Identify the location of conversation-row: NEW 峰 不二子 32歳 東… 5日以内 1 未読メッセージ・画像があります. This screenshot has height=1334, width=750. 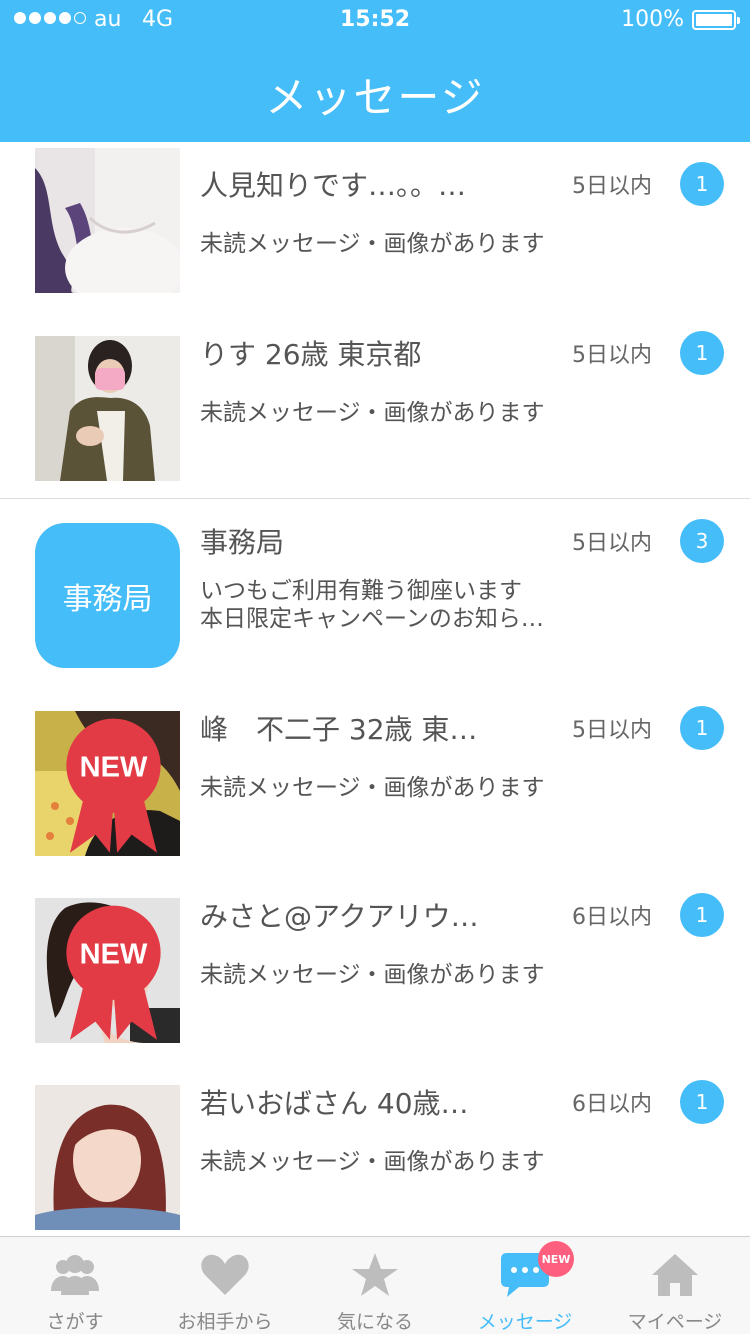
(375, 780).